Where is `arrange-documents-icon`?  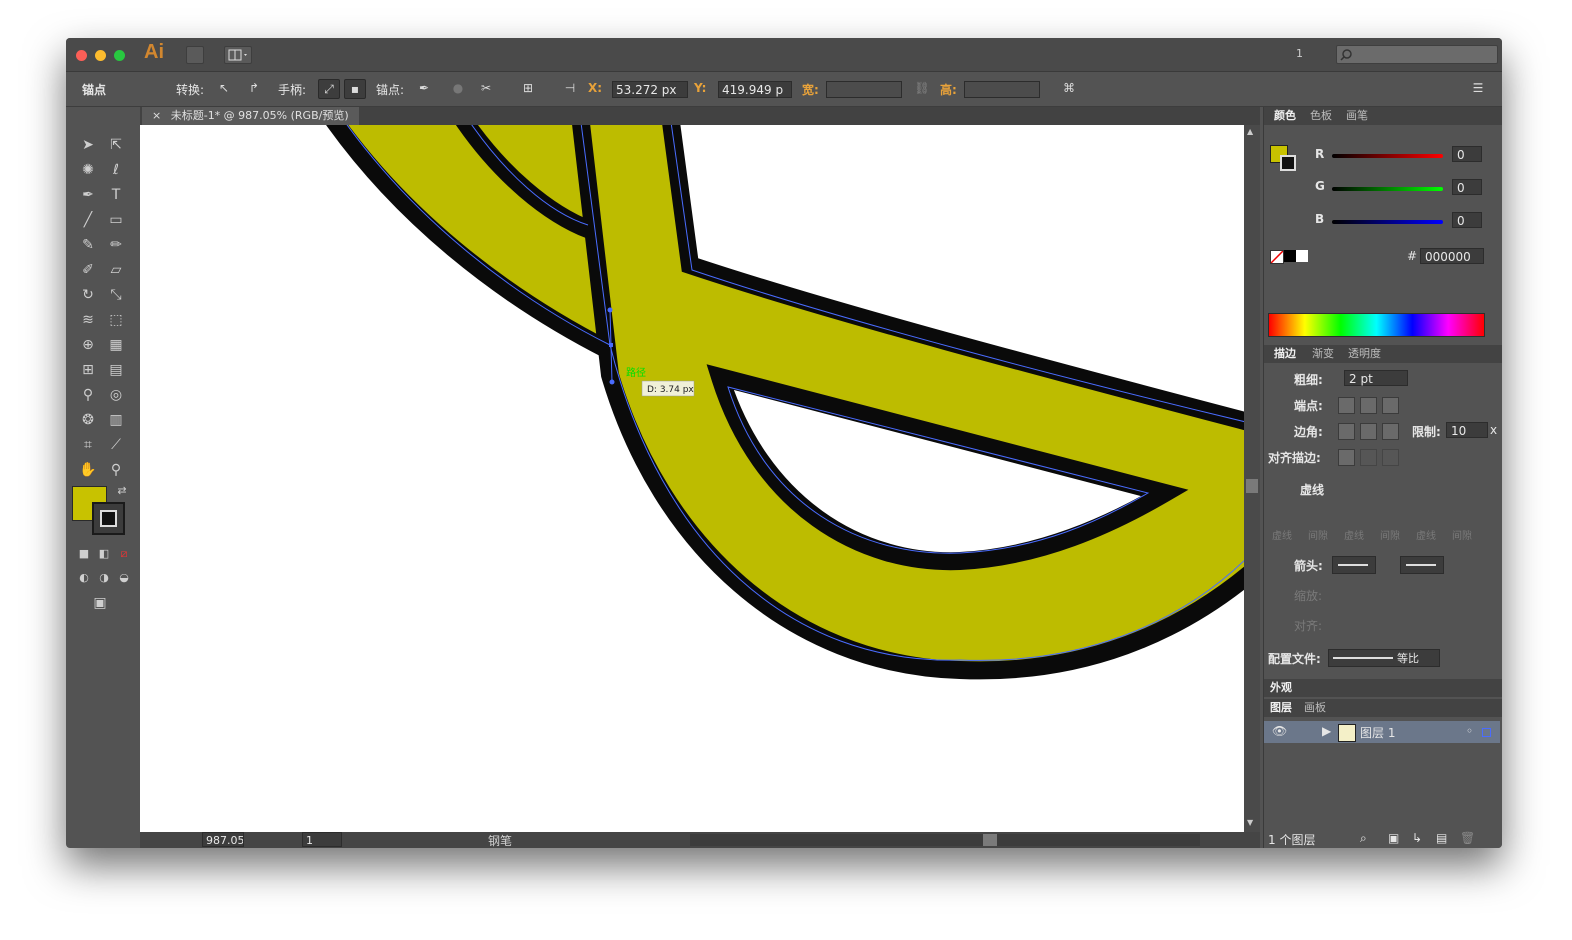 arrange-documents-icon is located at coordinates (238, 55).